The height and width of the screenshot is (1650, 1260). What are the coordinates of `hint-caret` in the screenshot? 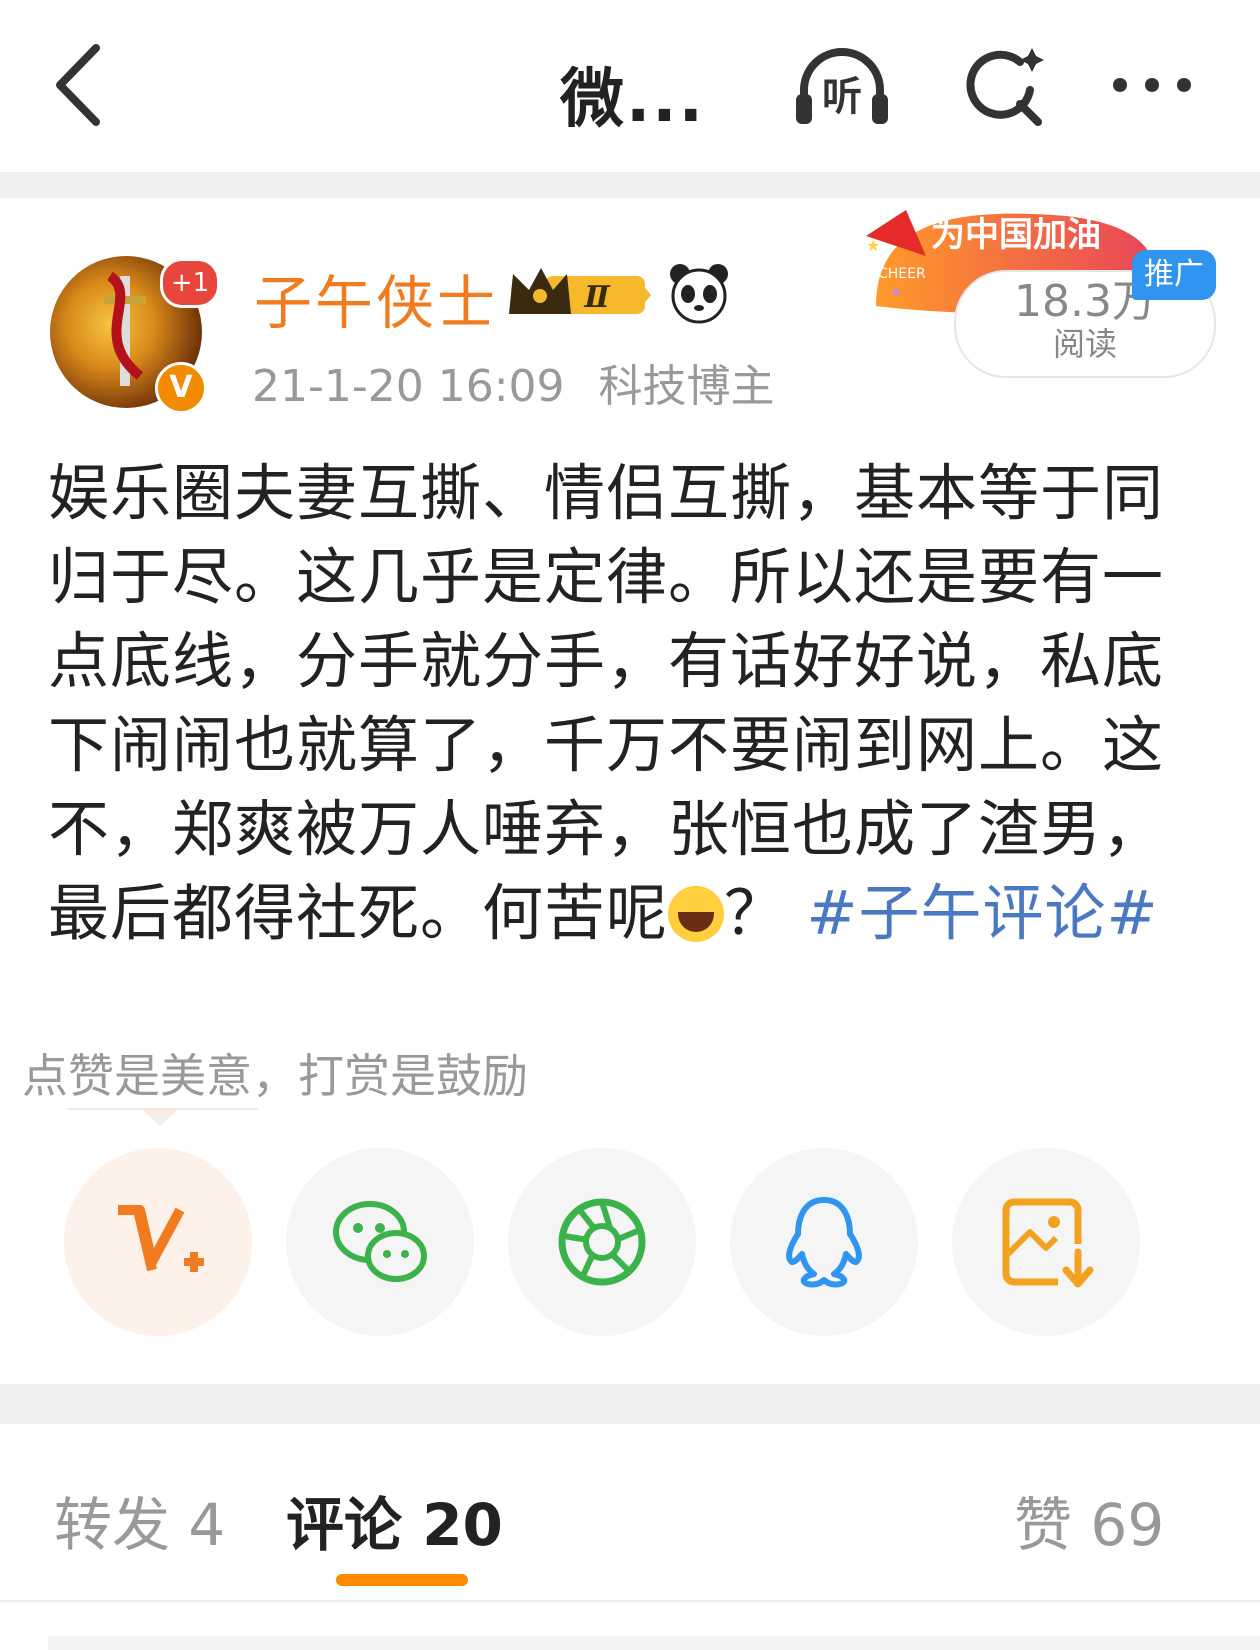 It's located at (160, 1118).